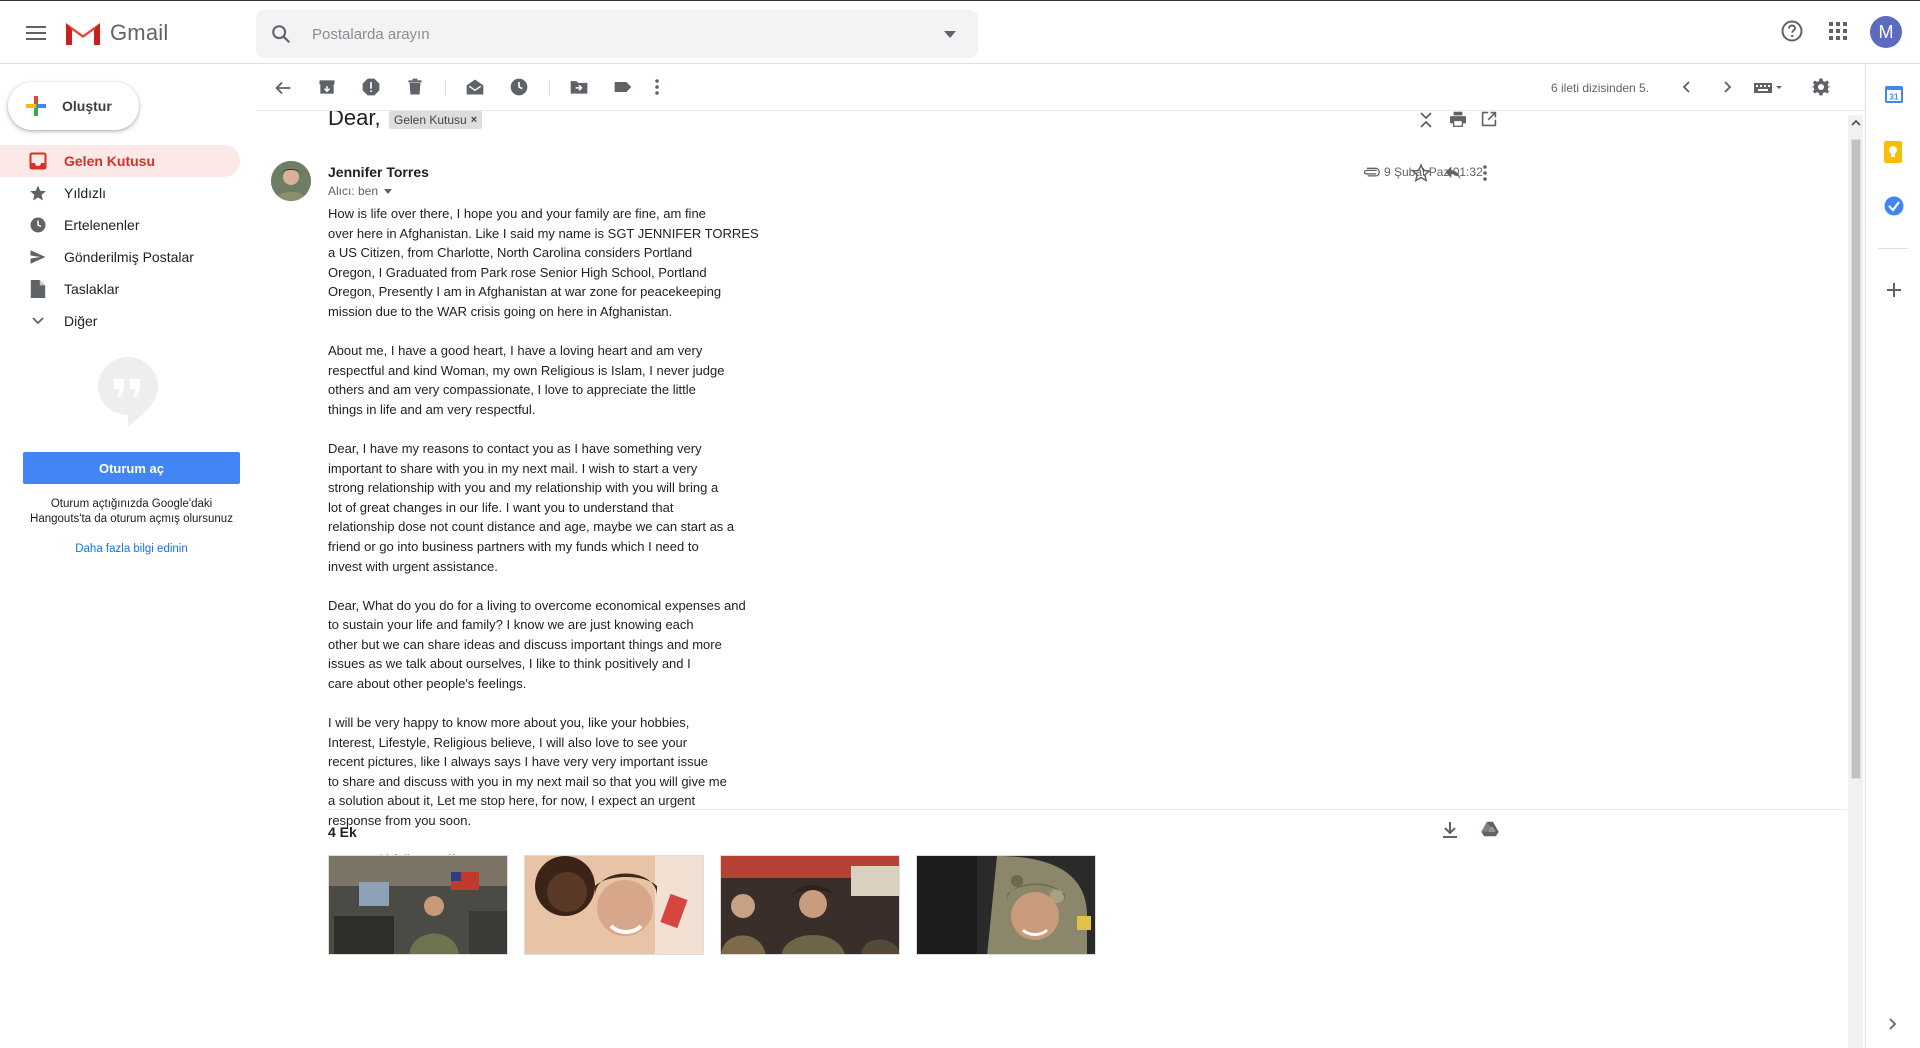 This screenshot has width=1920, height=1048. What do you see at coordinates (430, 120) in the screenshot?
I see `label-chip-text: Gelen Kutusu` at bounding box center [430, 120].